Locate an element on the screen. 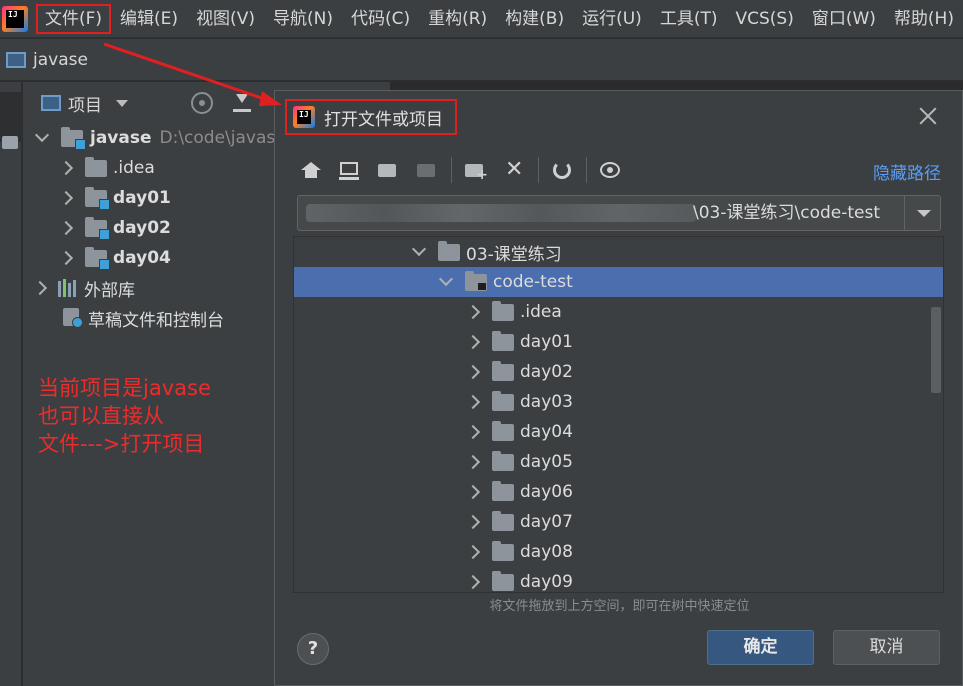 The height and width of the screenshot is (686, 963). menu-run: 运行(U) is located at coordinates (612, 19).